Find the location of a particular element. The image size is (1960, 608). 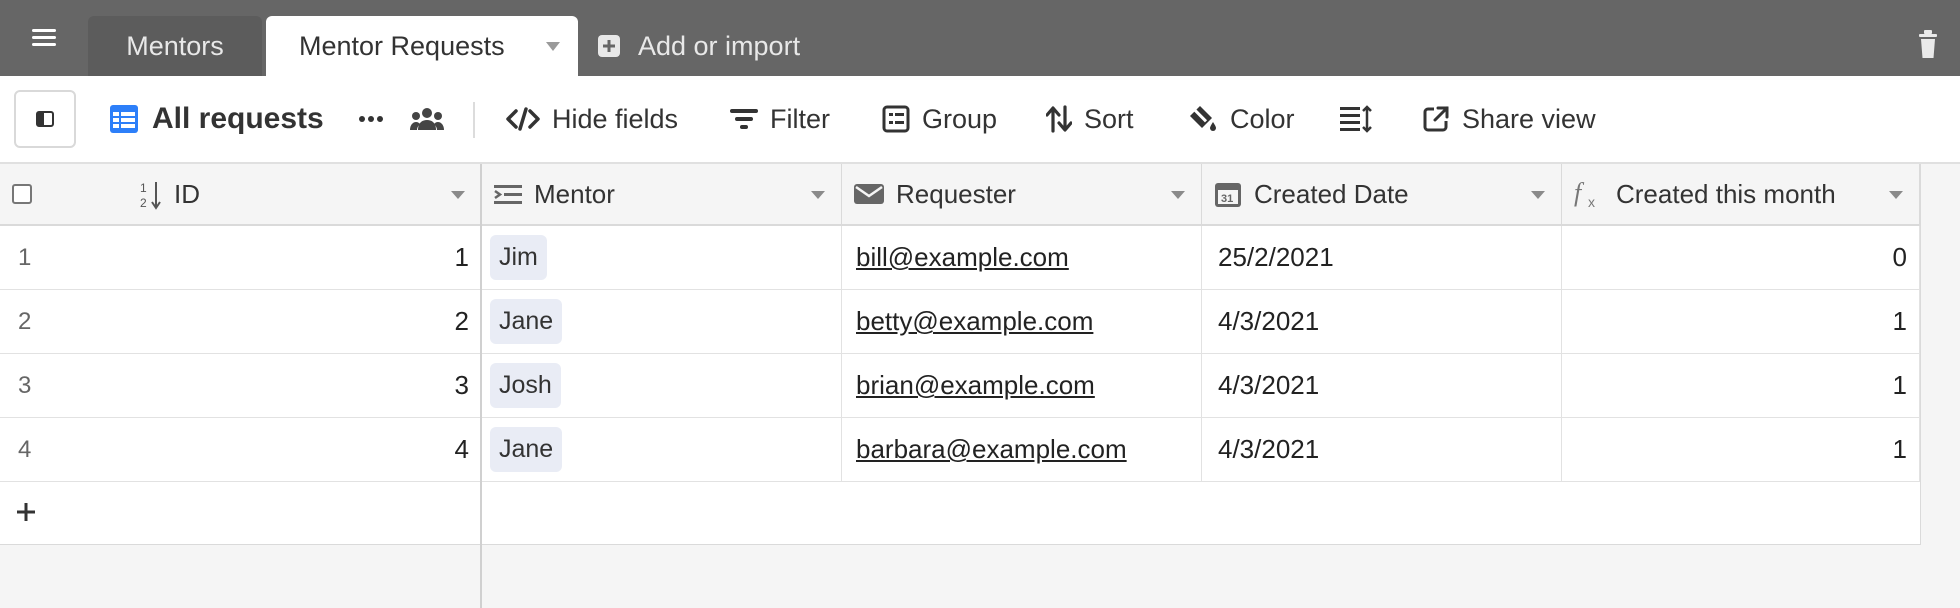

row-number: 4 is located at coordinates (25, 449).